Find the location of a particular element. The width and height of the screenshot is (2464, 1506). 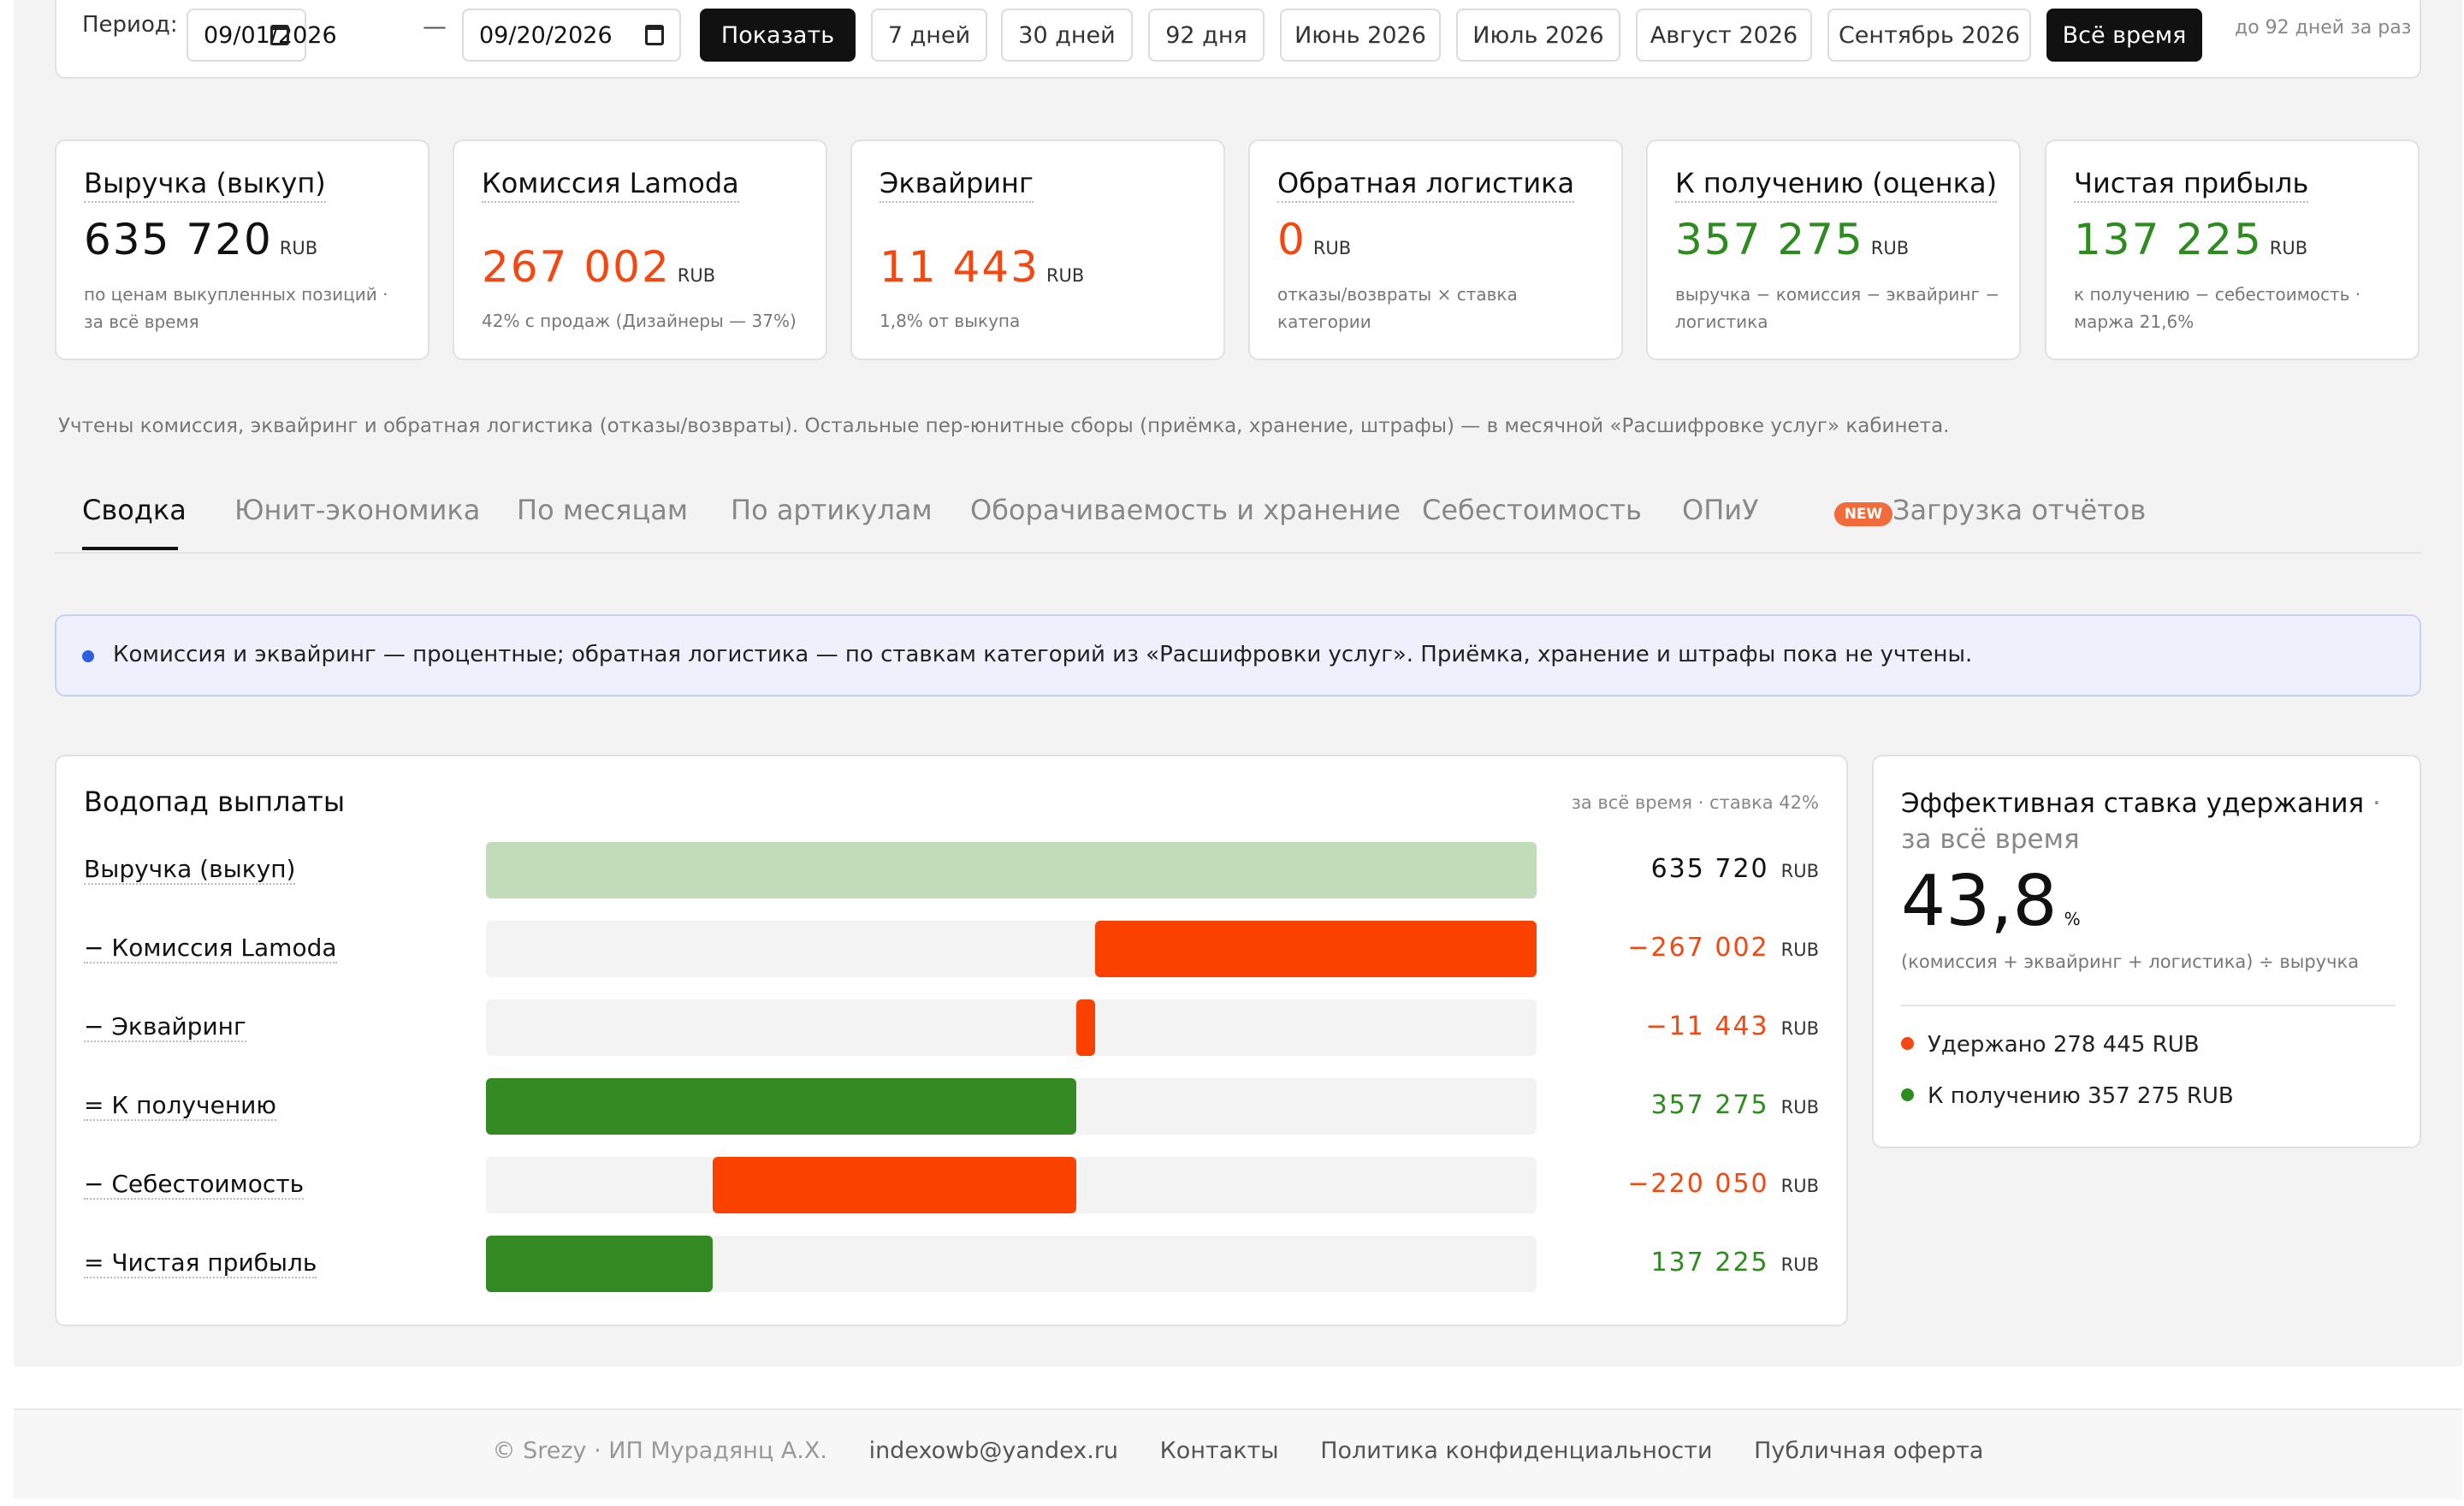

kpi-value: 635 720 RUB is located at coordinates (201, 240).